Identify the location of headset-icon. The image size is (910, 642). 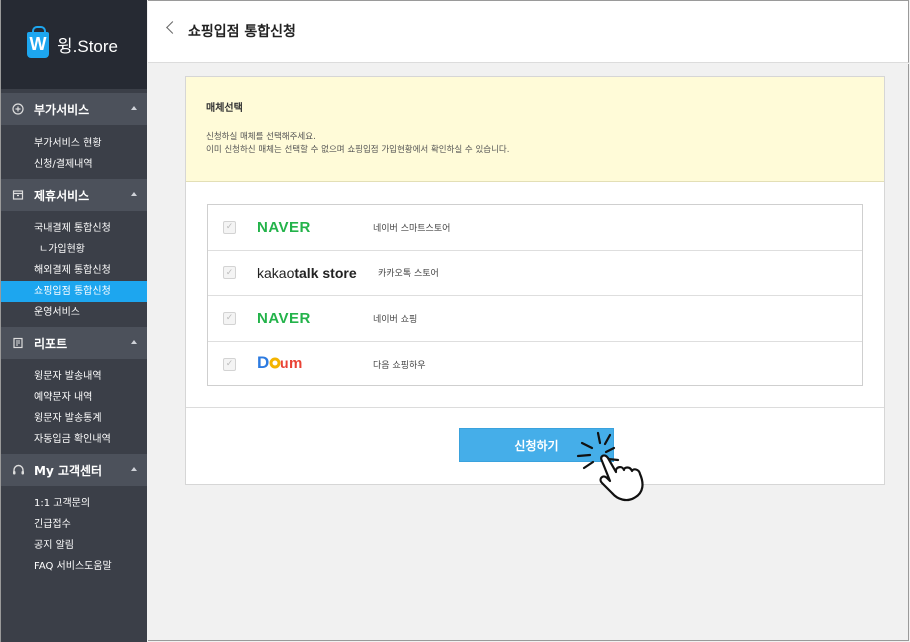
(18, 470).